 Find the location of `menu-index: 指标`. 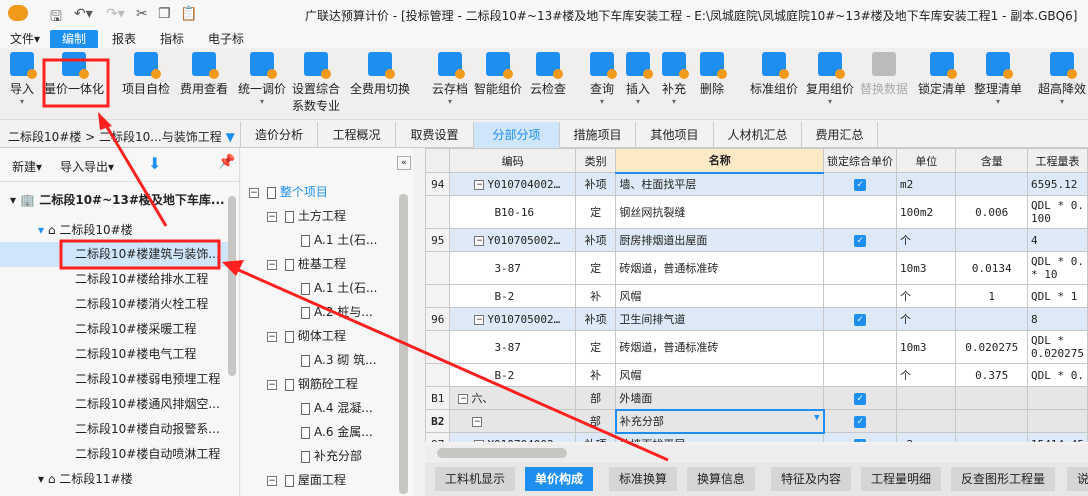

menu-index: 指标 is located at coordinates (172, 39).